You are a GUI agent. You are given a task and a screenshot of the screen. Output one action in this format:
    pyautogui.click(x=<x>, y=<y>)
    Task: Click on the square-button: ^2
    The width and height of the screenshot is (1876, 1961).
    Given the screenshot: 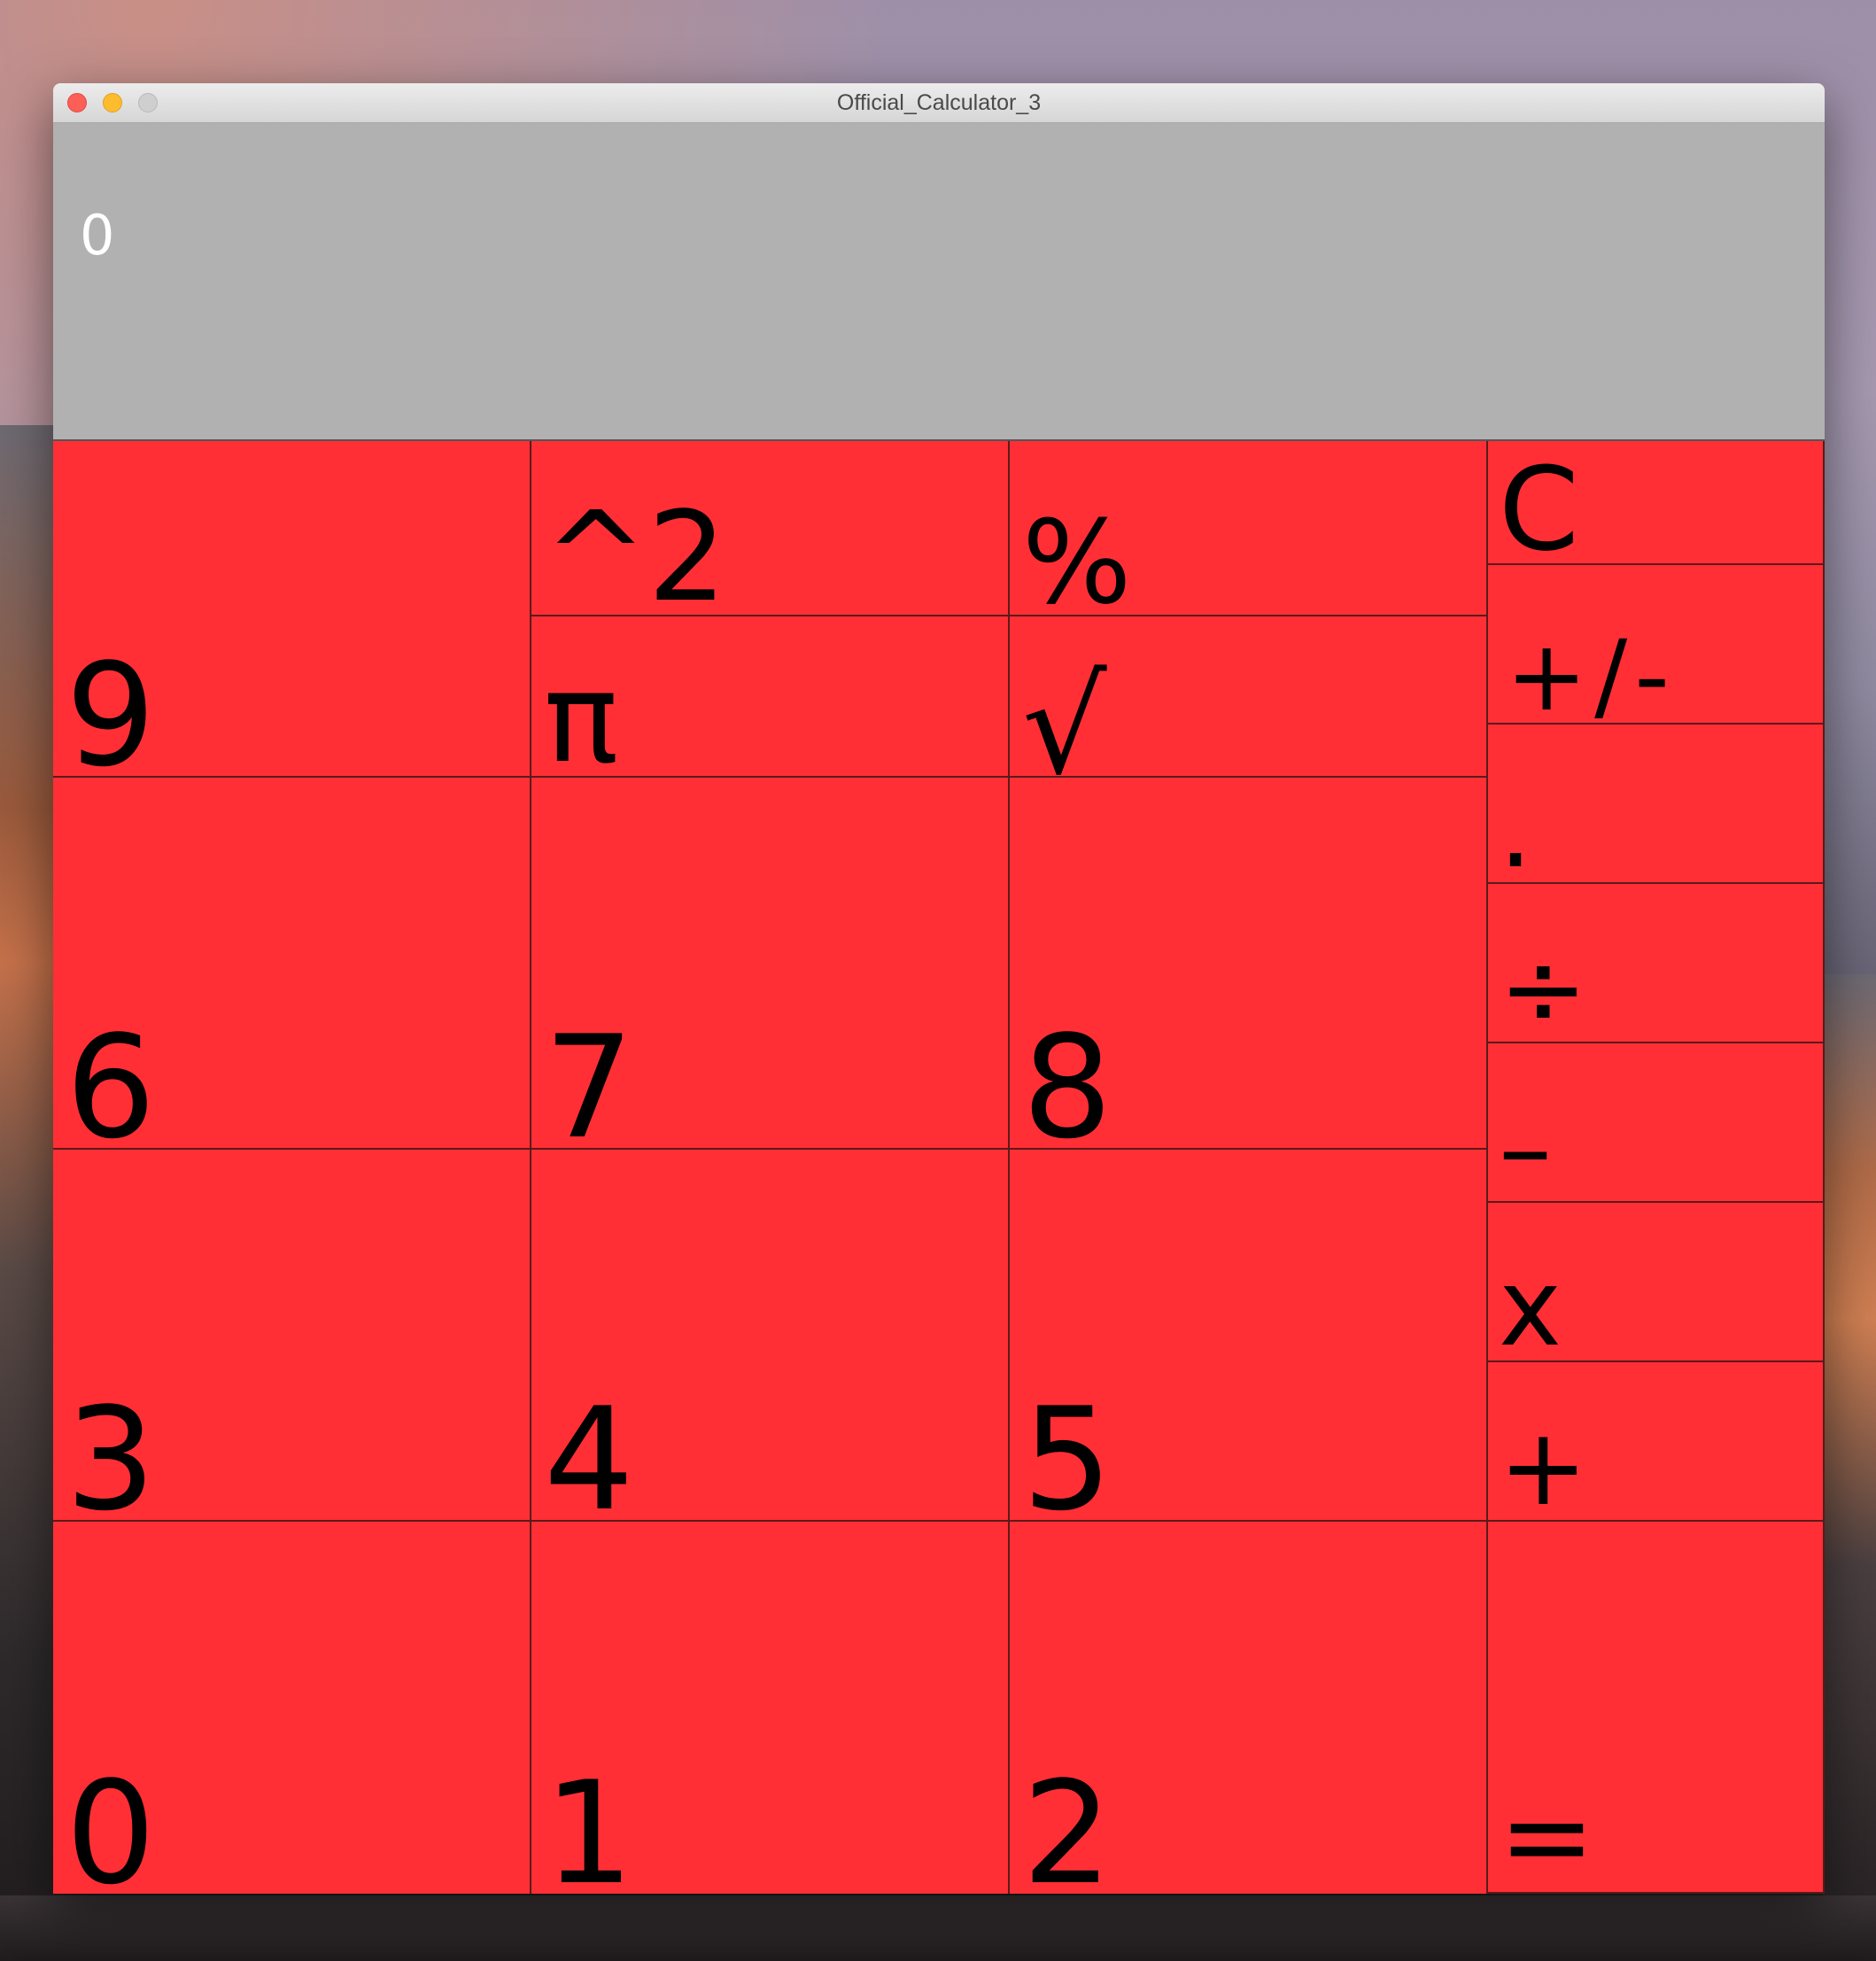 What is the action you would take?
    pyautogui.click(x=770, y=530)
    